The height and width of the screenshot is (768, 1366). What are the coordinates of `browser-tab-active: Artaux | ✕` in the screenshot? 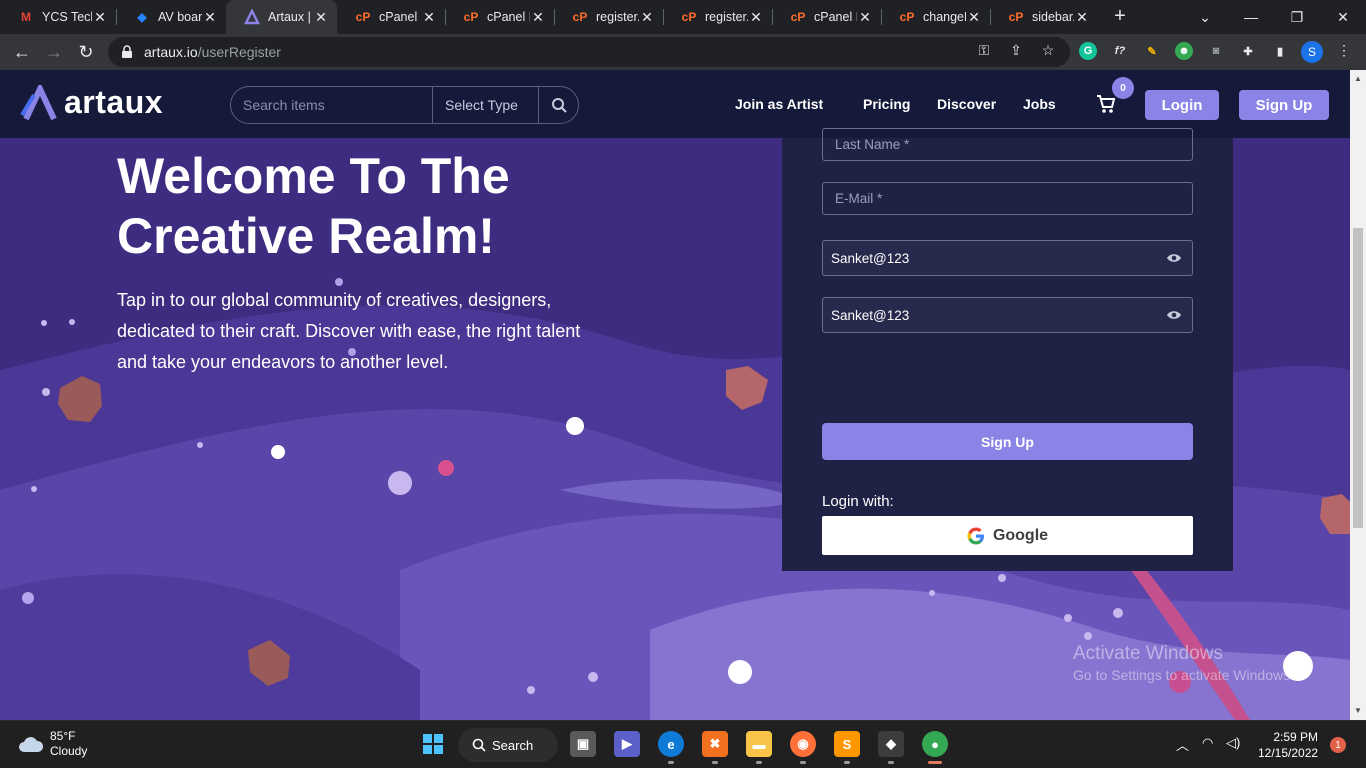 It's located at (281, 17).